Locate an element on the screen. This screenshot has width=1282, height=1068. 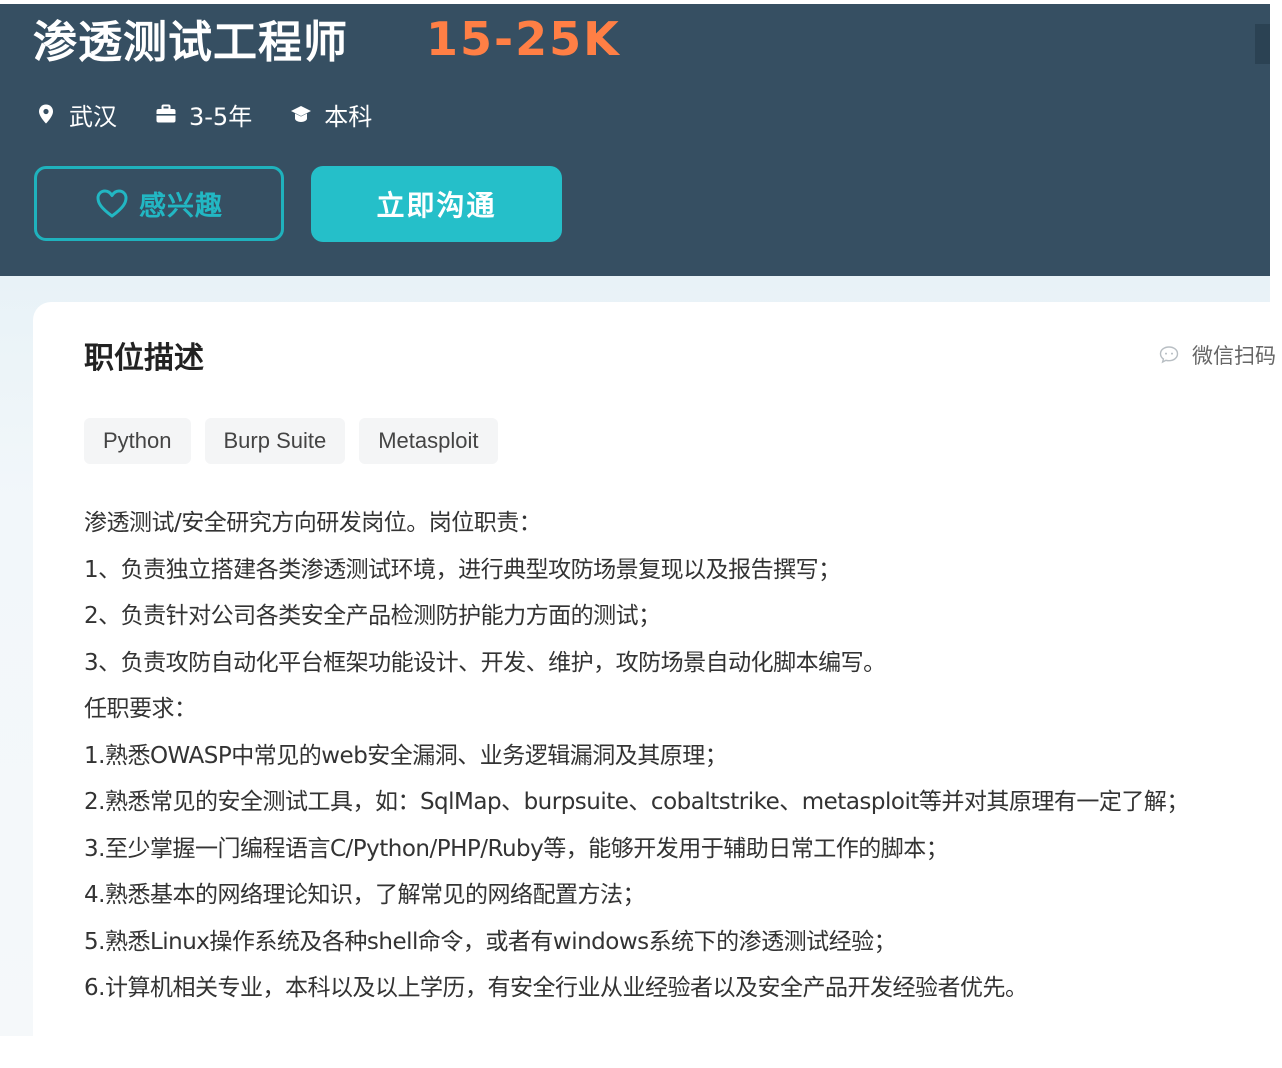
experience-text: 3-5年 is located at coordinates (221, 116).